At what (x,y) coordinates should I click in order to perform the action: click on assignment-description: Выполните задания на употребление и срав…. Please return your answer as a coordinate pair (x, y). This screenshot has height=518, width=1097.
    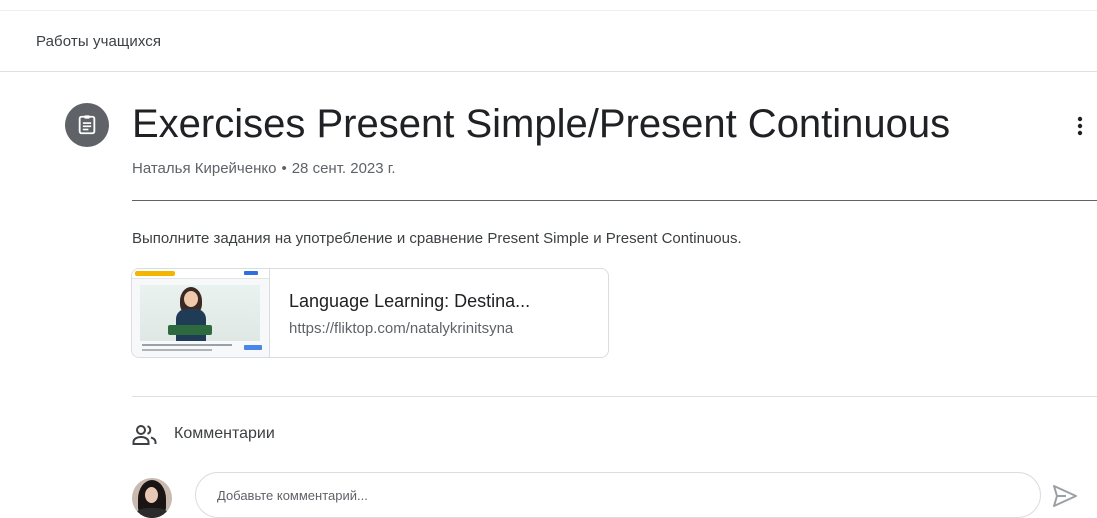
    Looking at the image, I should click on (437, 238).